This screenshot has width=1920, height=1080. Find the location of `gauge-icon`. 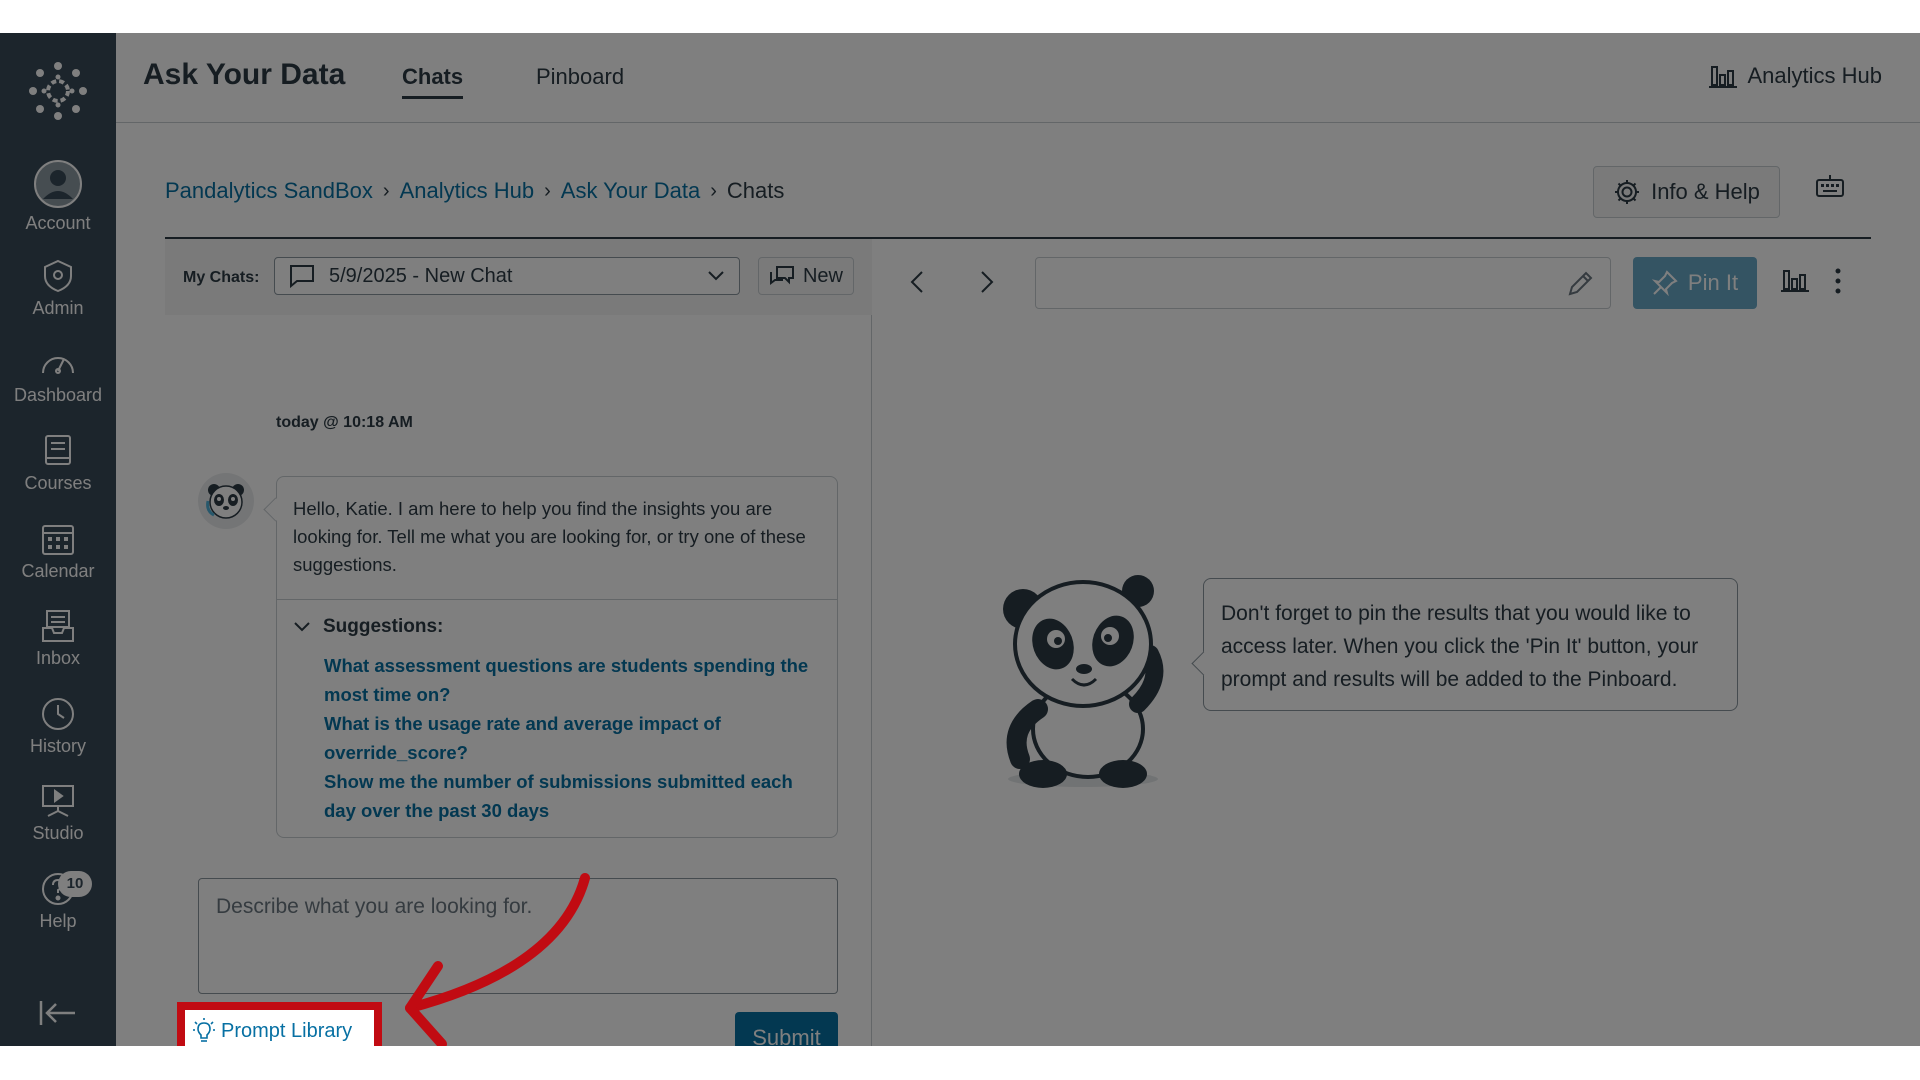

gauge-icon is located at coordinates (58, 365).